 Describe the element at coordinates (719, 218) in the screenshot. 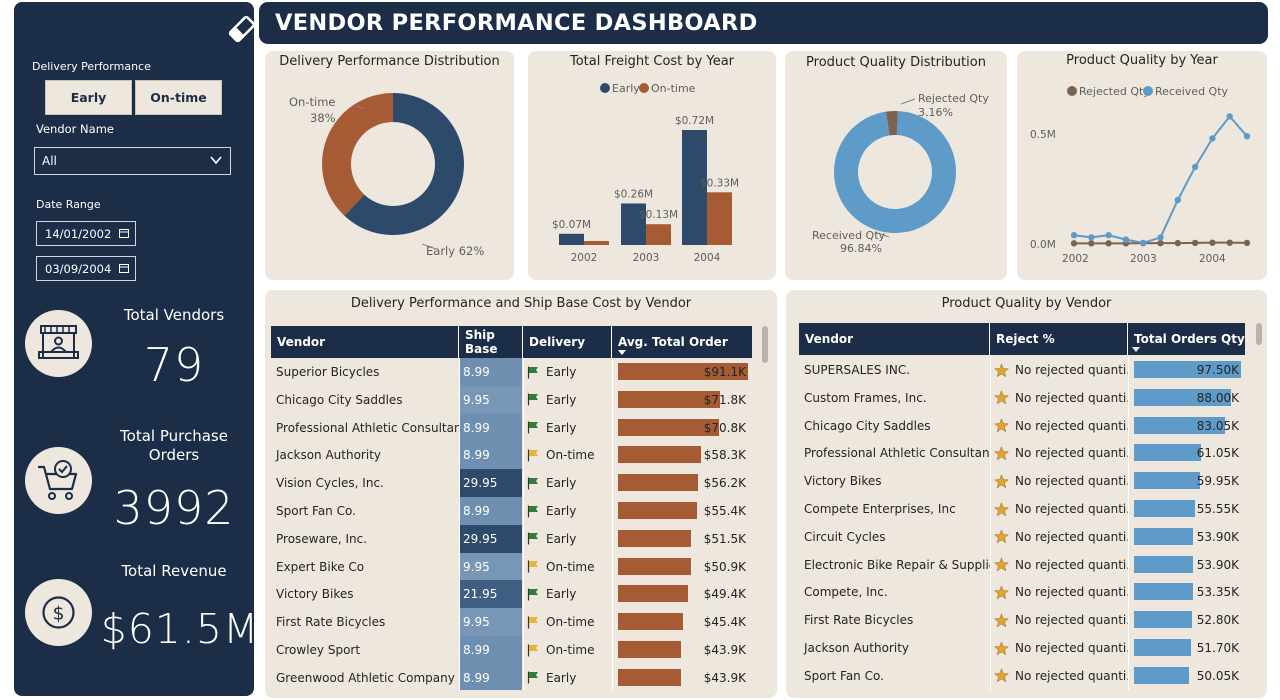

I see `bar-on-time-2004` at that location.